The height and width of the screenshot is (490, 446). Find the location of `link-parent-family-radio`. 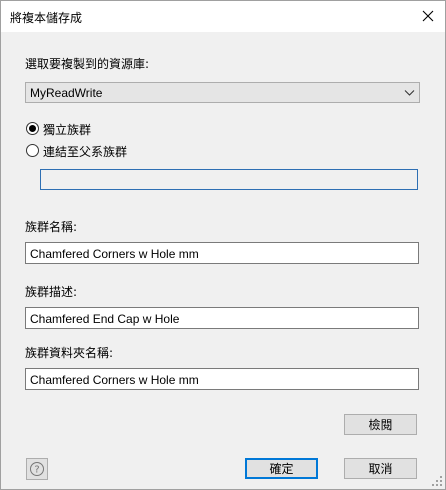

link-parent-family-radio is located at coordinates (32, 150).